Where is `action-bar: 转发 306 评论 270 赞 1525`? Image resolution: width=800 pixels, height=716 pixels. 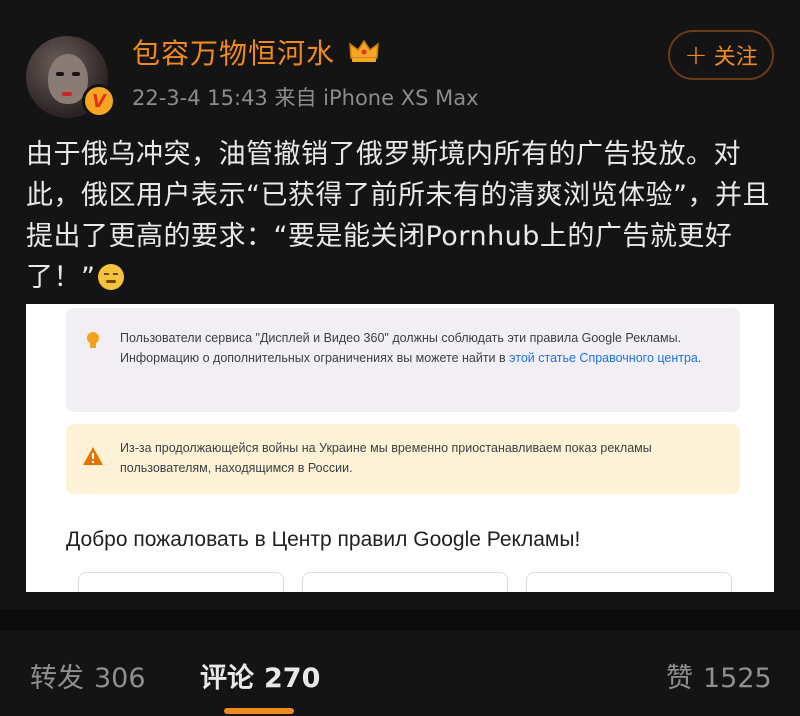
action-bar: 转发 306 评论 270 赞 1525 is located at coordinates (400, 673).